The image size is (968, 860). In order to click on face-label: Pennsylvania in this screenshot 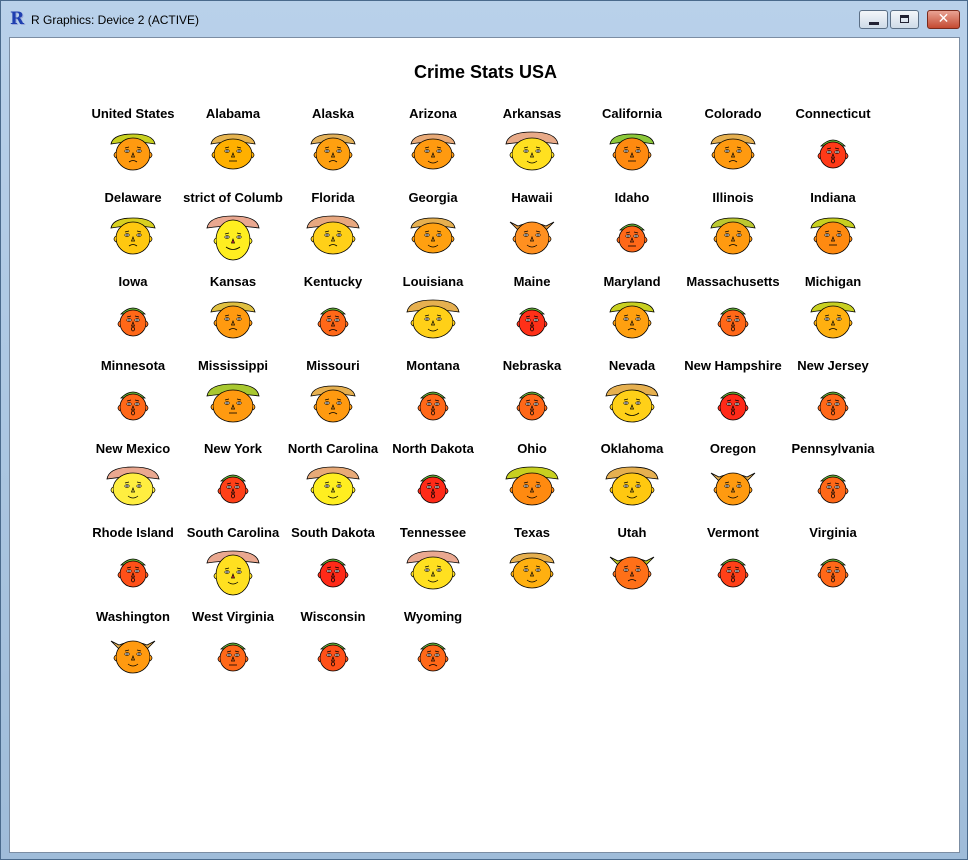, I will do `click(833, 448)`.